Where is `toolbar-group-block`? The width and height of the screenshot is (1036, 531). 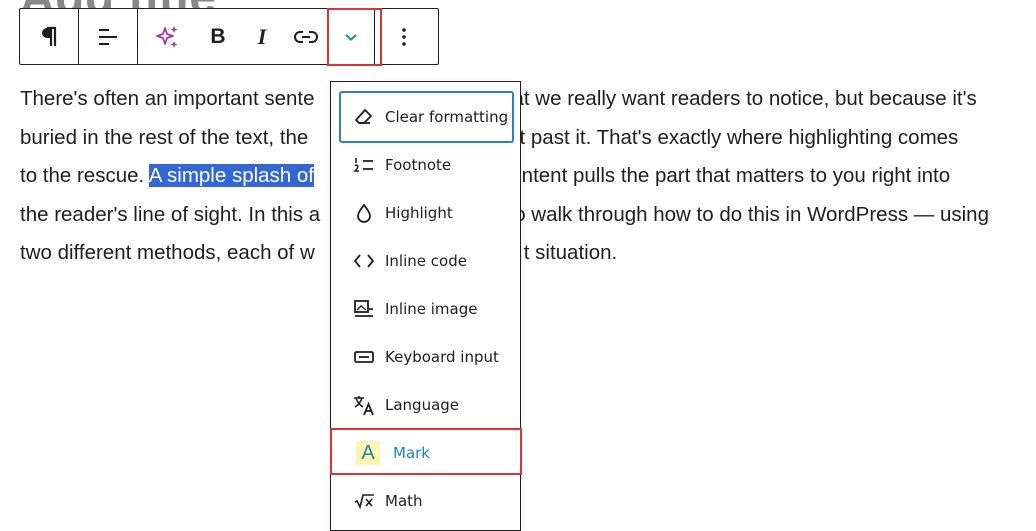 toolbar-group-block is located at coordinates (49, 36).